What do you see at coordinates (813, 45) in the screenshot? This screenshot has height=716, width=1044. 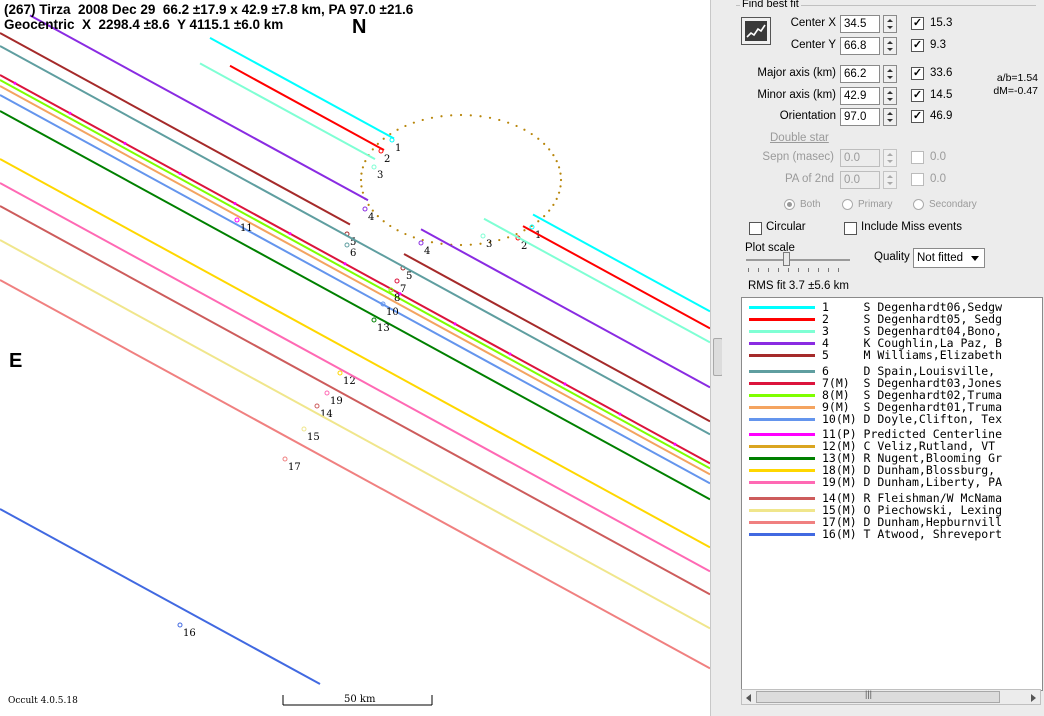 I see `fit-field-label: Center Y` at bounding box center [813, 45].